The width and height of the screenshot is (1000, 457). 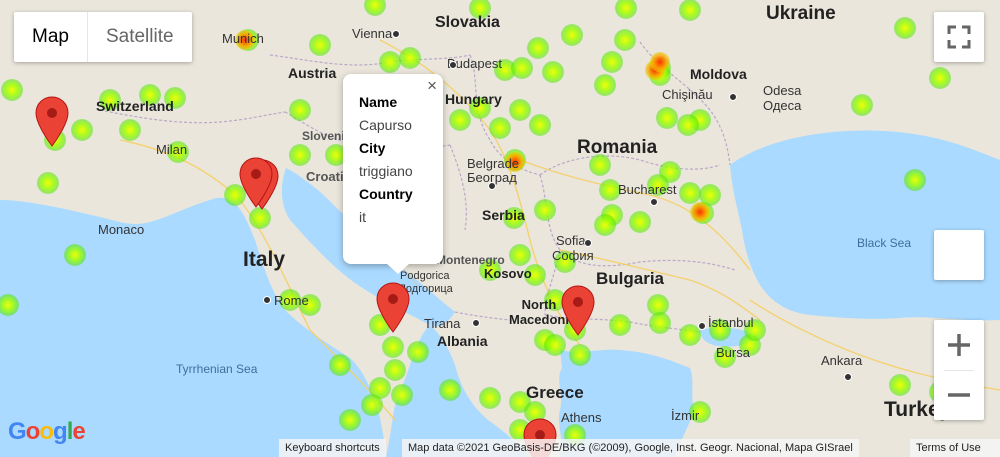 I want to click on info-name-label: Name, so click(x=378, y=102).